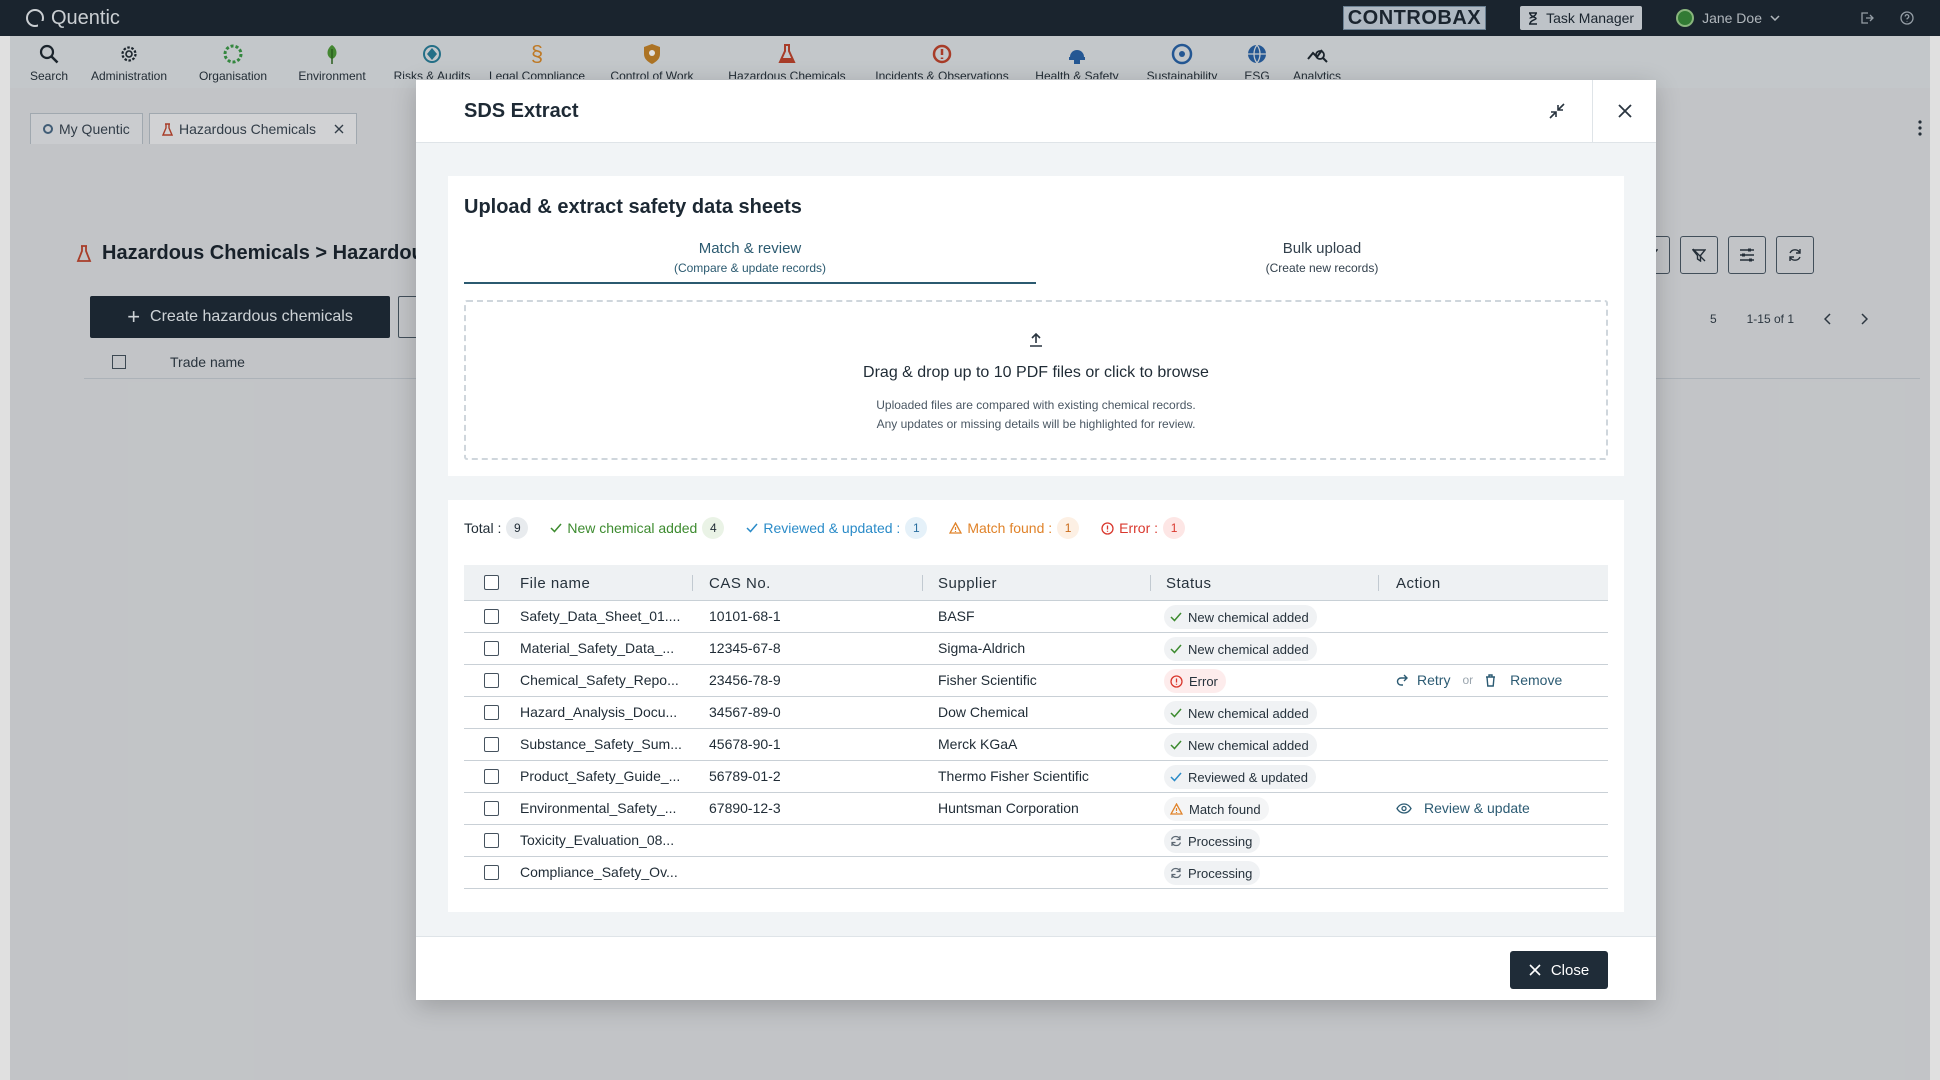 Image resolution: width=1940 pixels, height=1080 pixels. What do you see at coordinates (1176, 681) in the screenshot?
I see `error-icon` at bounding box center [1176, 681].